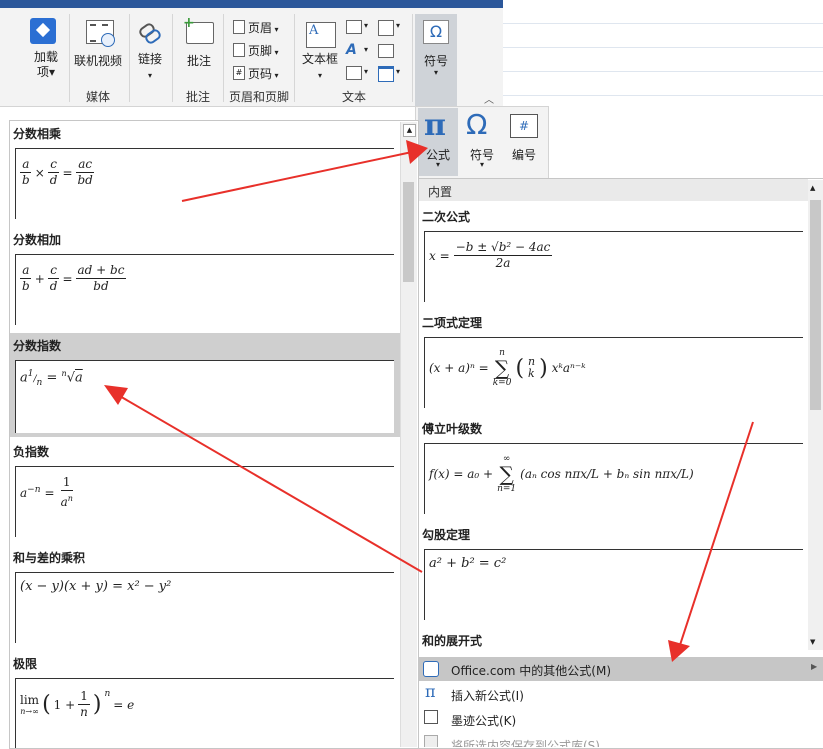 The width and height of the screenshot is (823, 749). What do you see at coordinates (270, 483) in the screenshot?
I see `arrow-to-fraction-exponent` at bounding box center [270, 483].